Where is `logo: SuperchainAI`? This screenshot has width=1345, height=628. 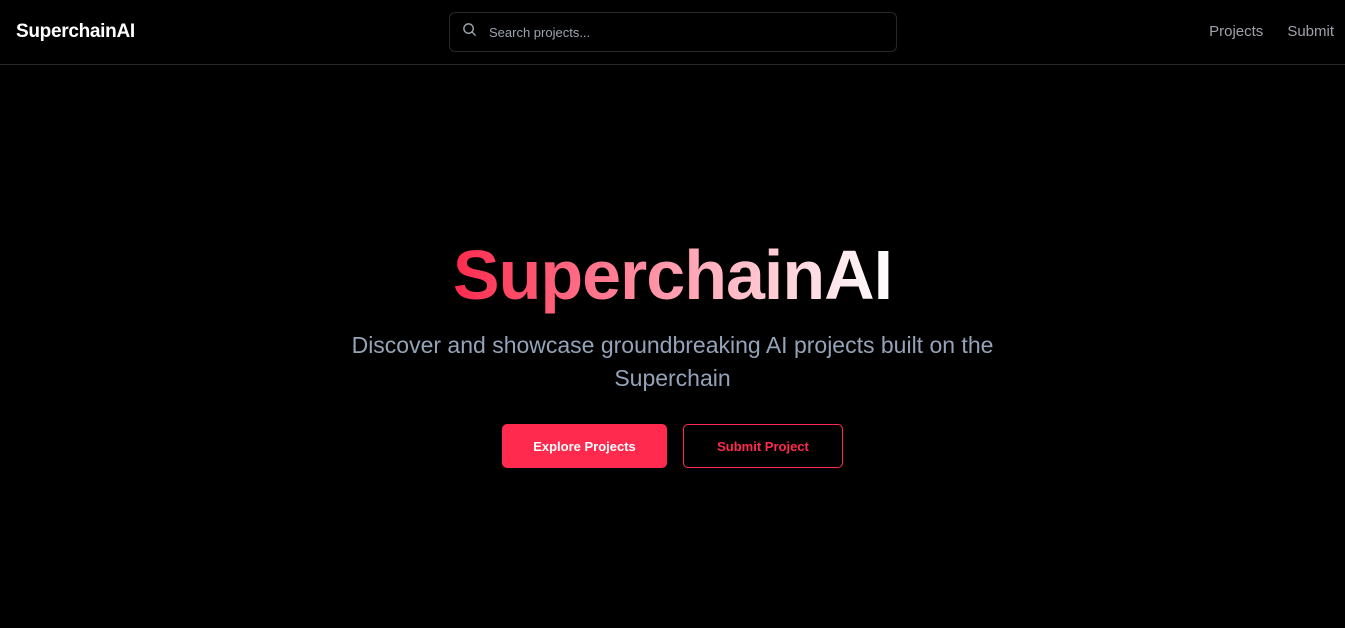
logo: SuperchainAI is located at coordinates (75, 32).